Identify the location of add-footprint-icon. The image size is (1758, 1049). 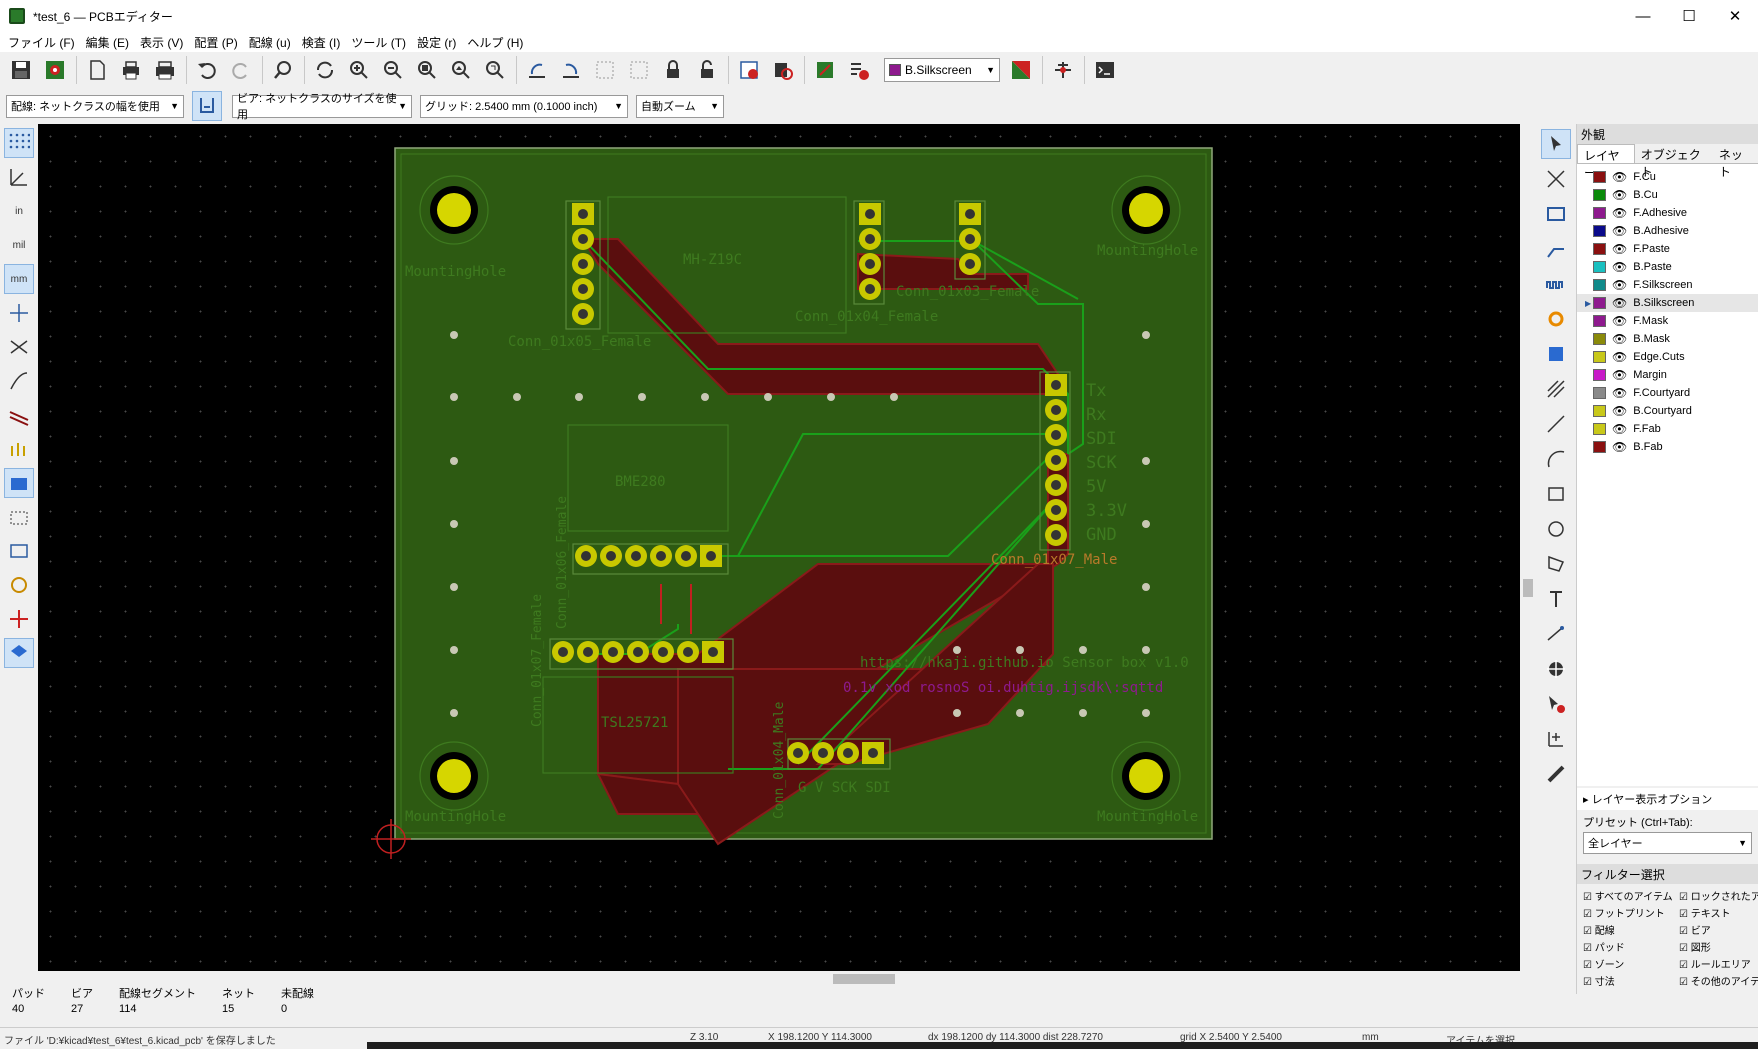
(1556, 214).